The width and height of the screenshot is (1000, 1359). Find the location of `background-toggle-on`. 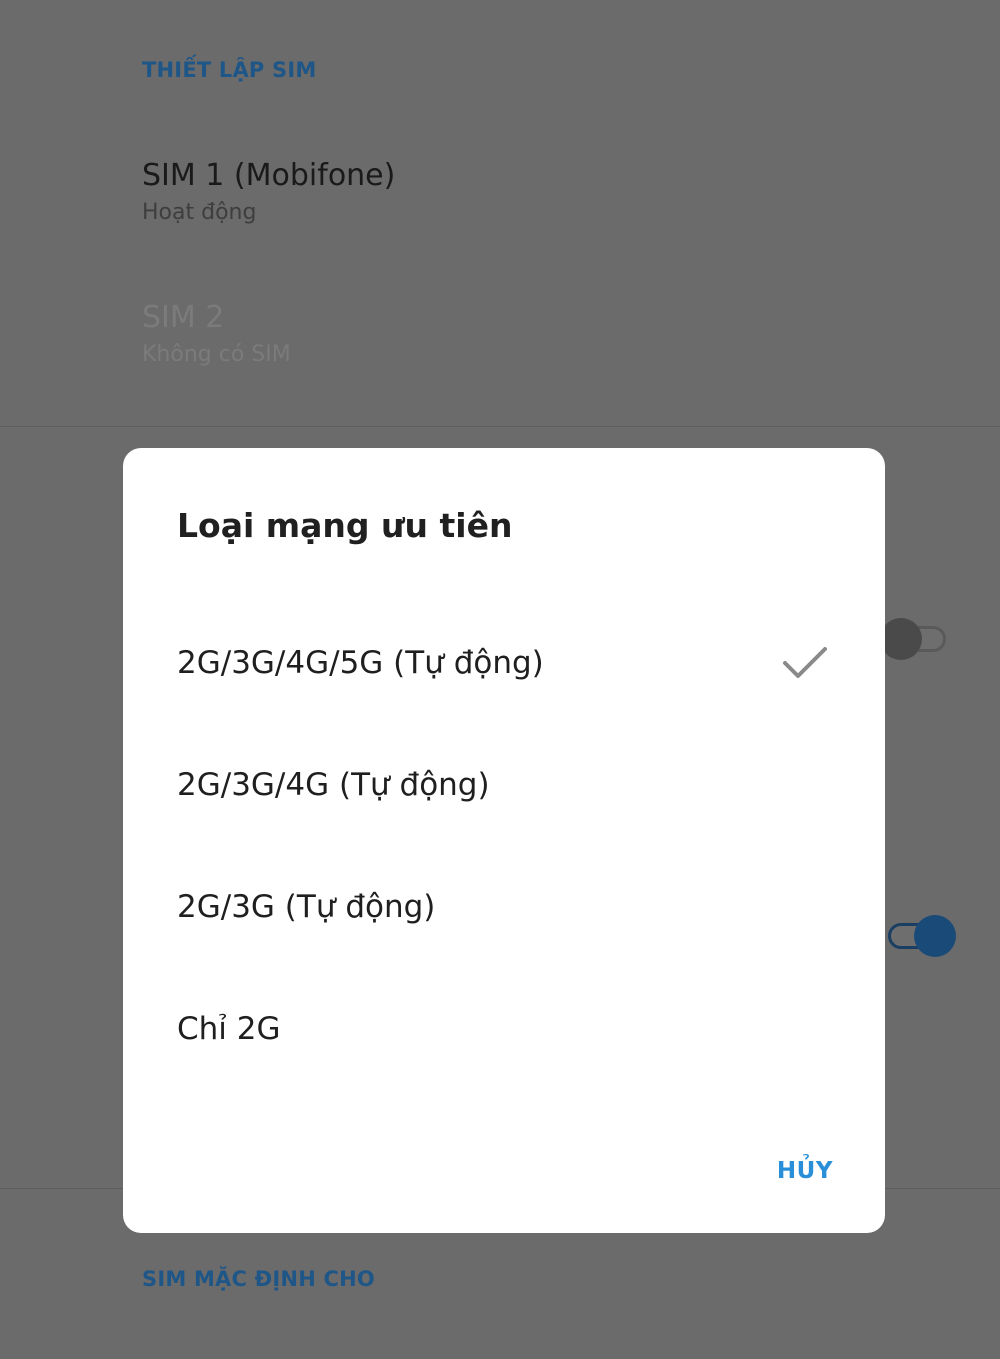

background-toggle-on is located at coordinates (922, 936).